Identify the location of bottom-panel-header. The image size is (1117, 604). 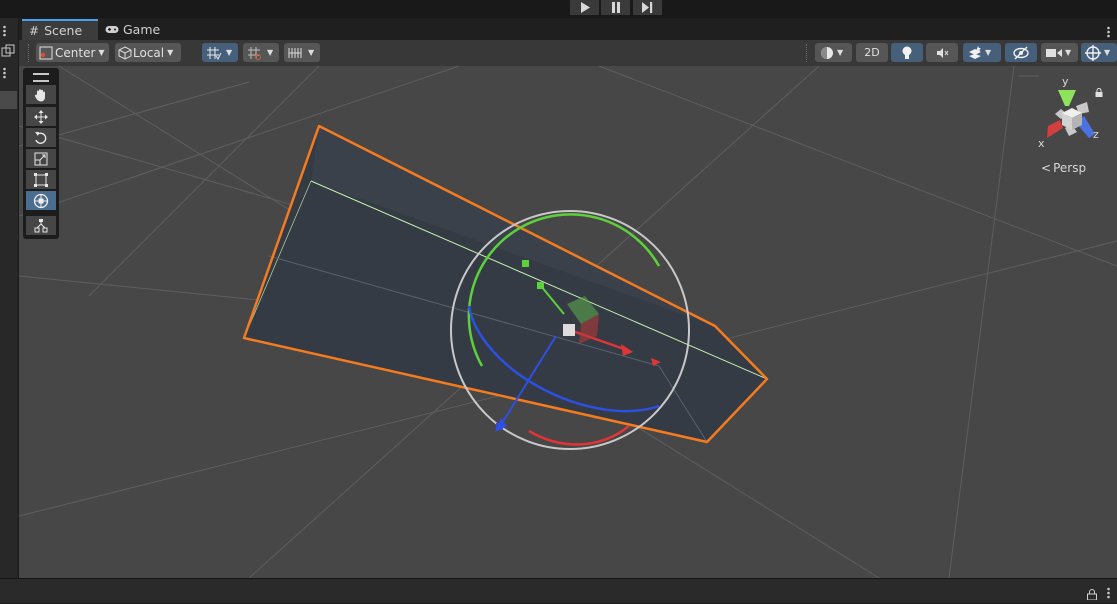
(558, 590).